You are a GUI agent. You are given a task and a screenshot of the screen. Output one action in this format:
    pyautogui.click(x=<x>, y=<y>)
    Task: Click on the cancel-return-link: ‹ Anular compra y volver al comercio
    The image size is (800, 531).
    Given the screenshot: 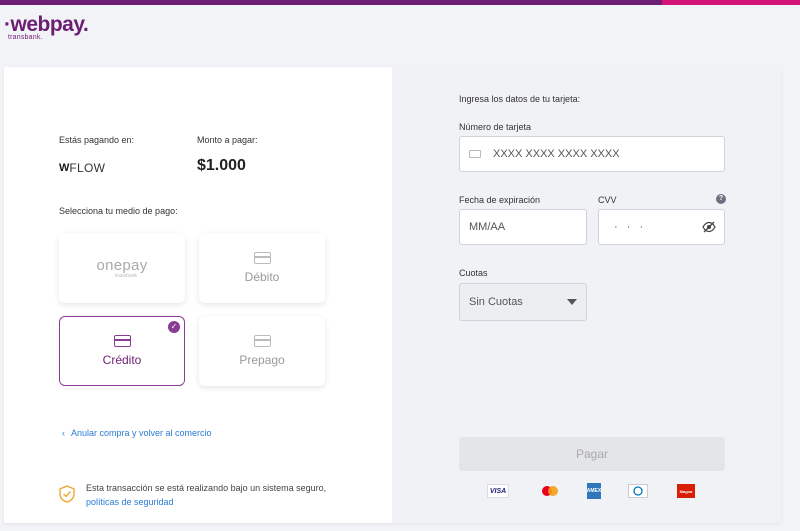 What is the action you would take?
    pyautogui.click(x=137, y=433)
    